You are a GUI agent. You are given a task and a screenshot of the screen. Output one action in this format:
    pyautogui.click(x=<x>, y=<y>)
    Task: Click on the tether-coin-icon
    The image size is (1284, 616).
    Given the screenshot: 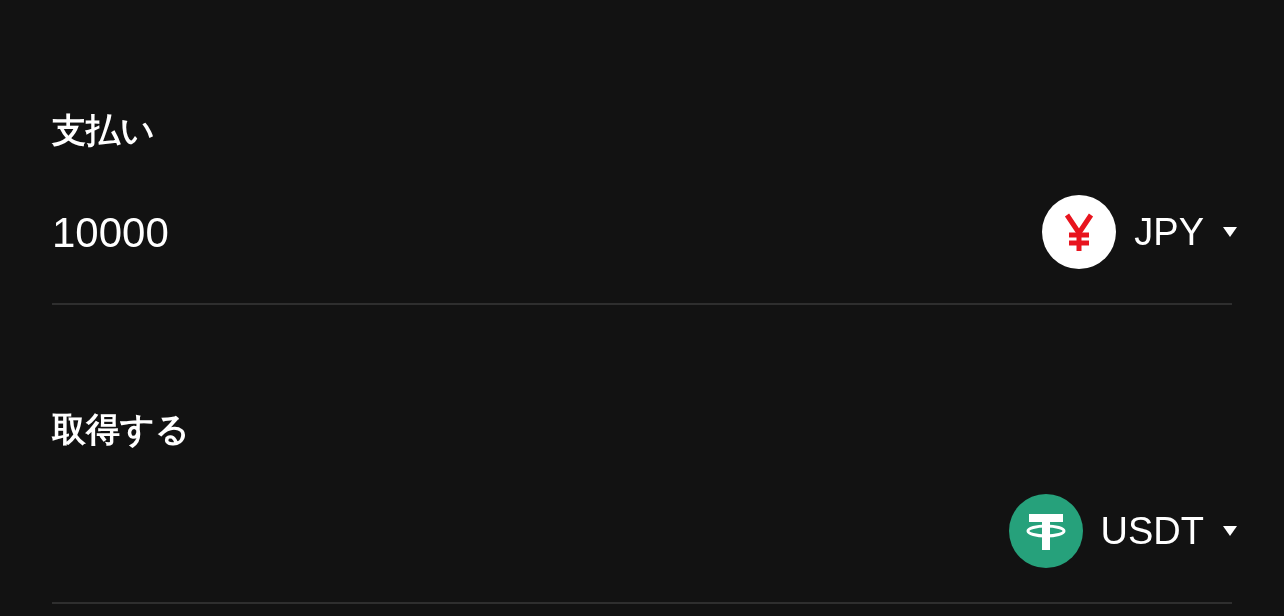 What is the action you would take?
    pyautogui.click(x=1045, y=531)
    